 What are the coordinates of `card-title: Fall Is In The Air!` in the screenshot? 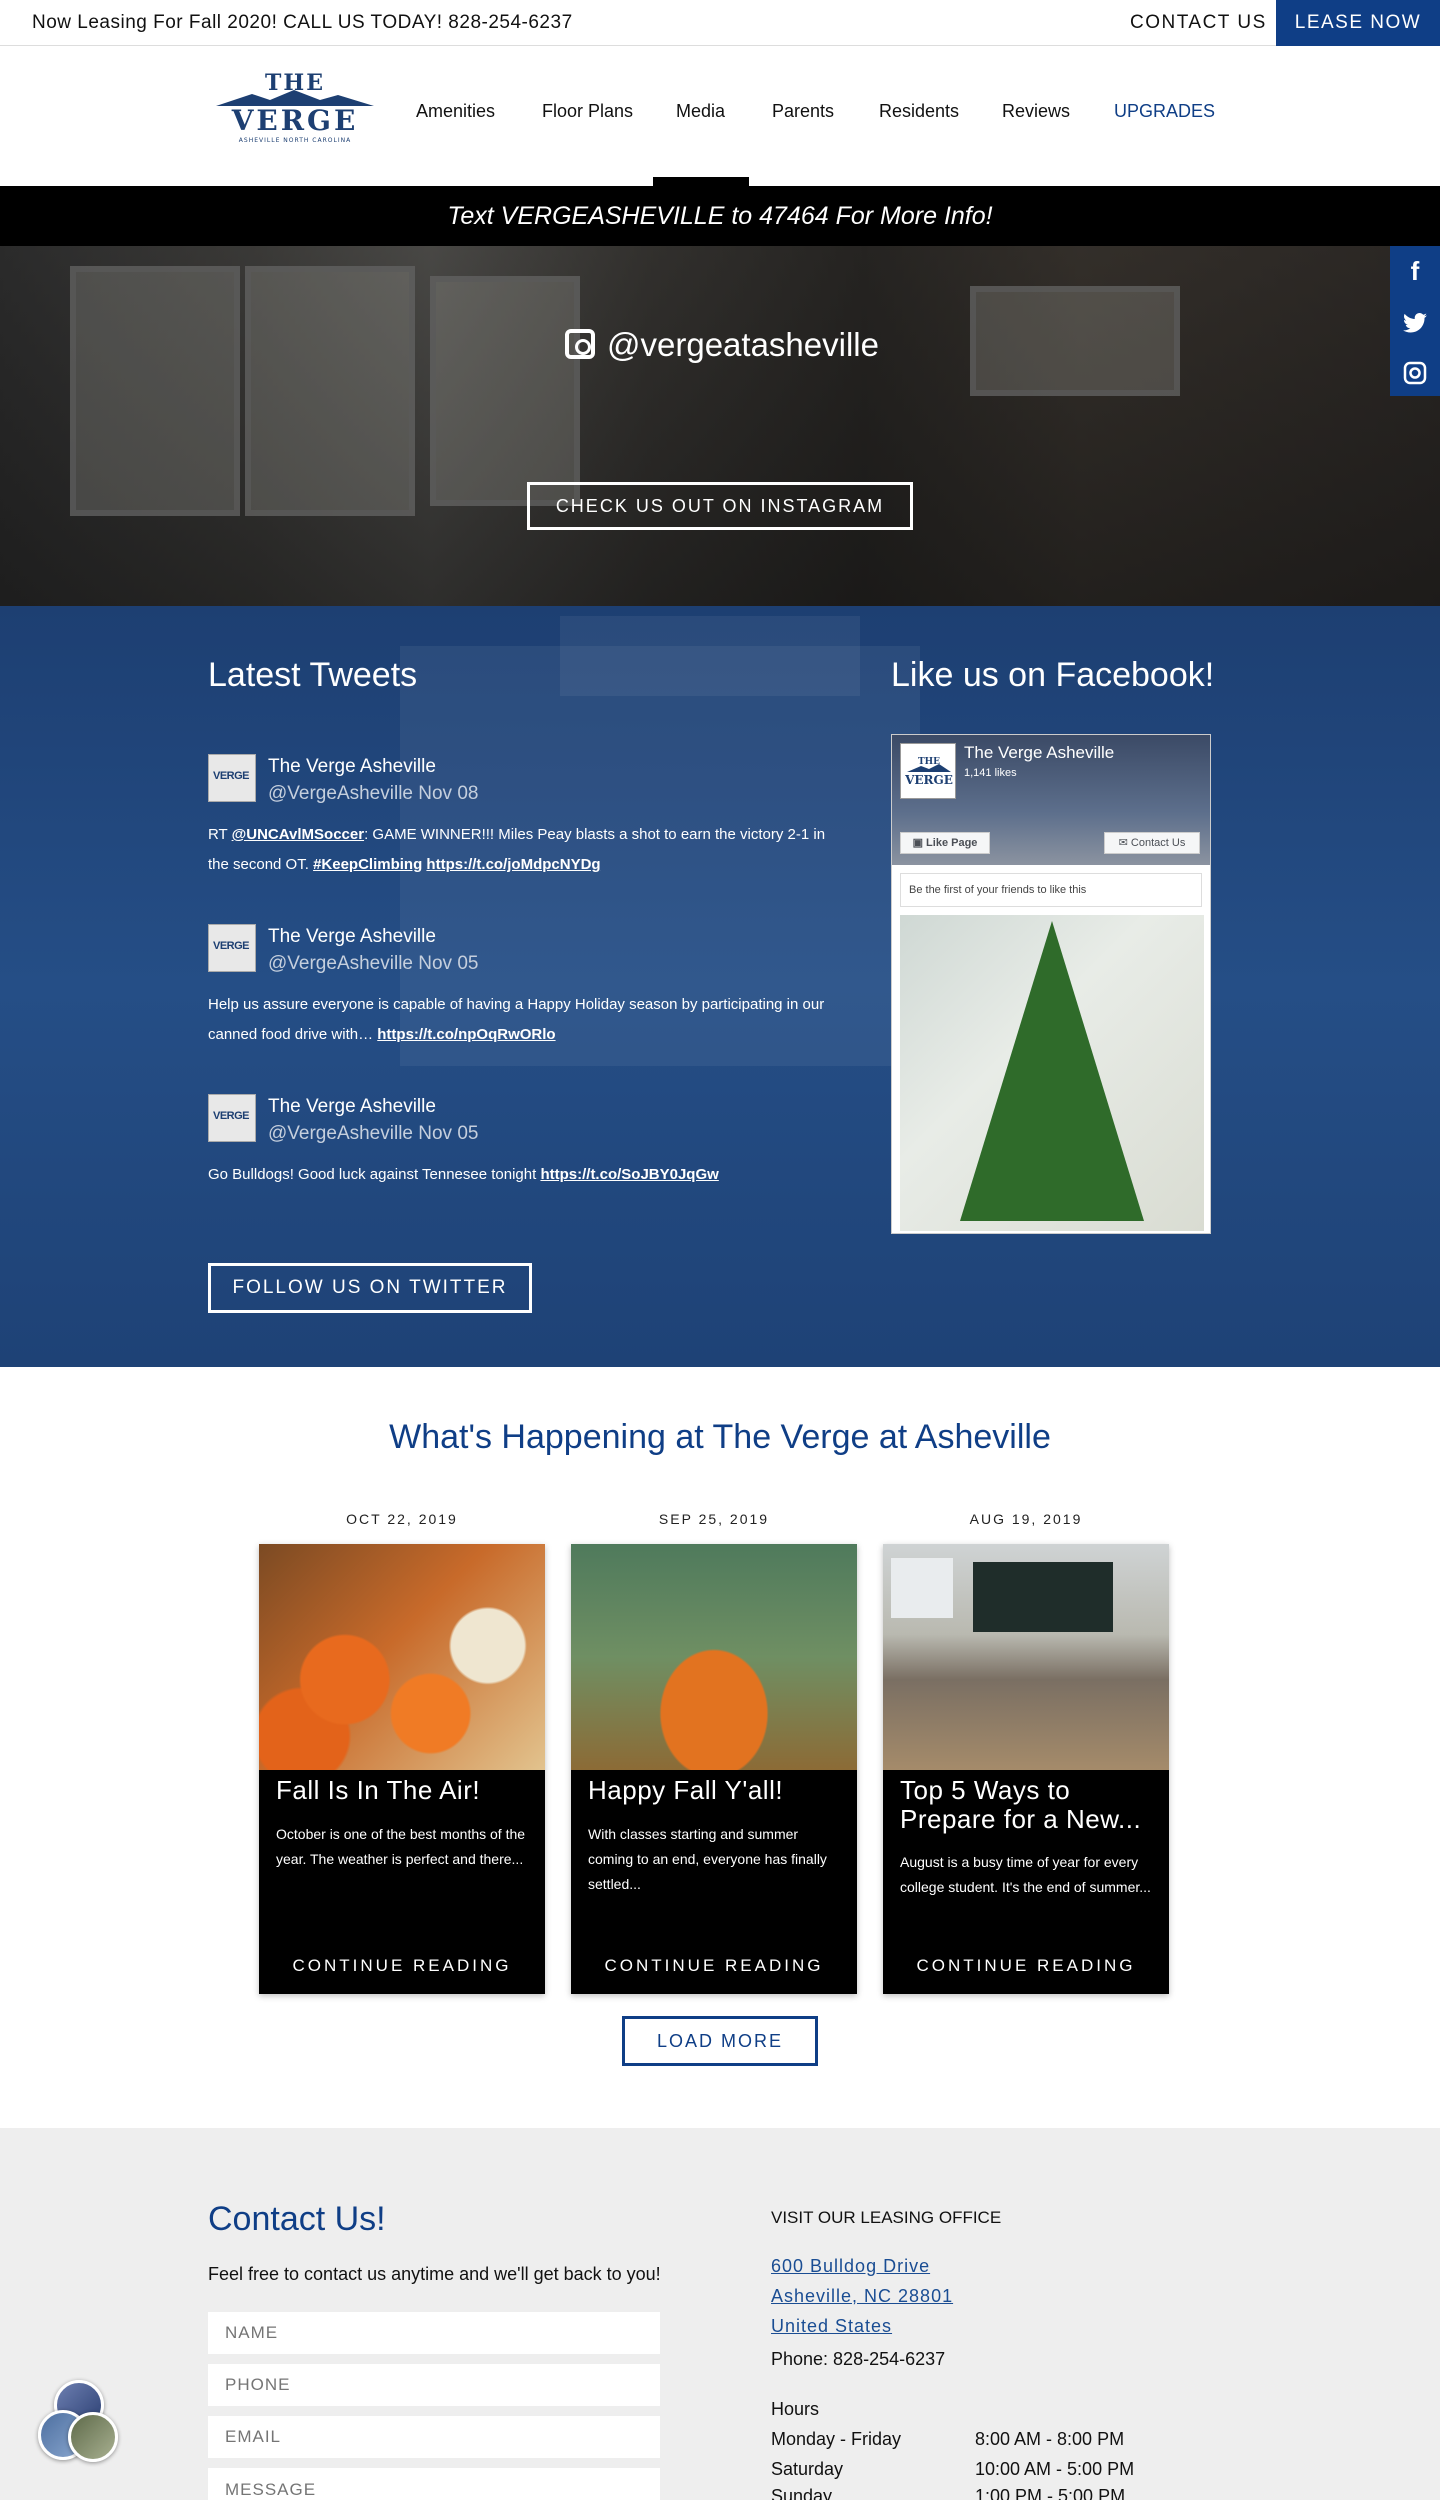 It's located at (403, 1790).